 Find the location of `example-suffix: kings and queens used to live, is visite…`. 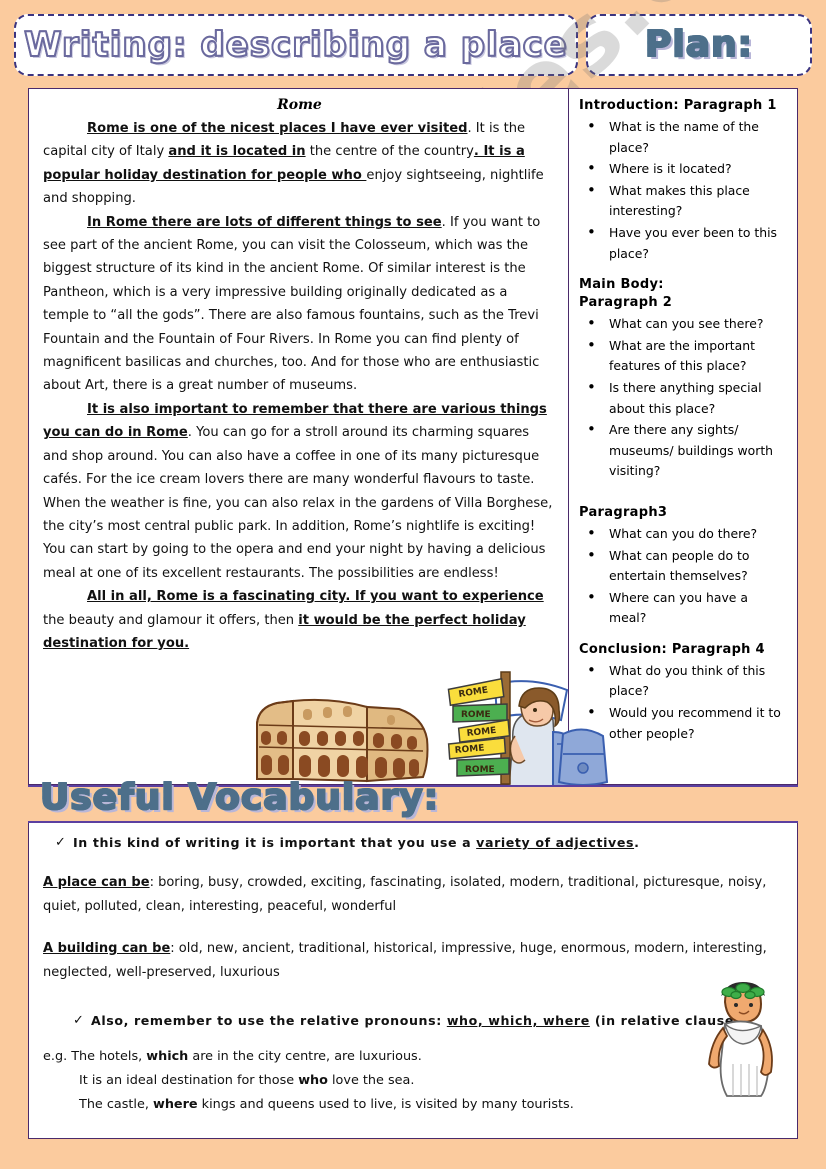

example-suffix: kings and queens used to live, is visite… is located at coordinates (385, 1104).